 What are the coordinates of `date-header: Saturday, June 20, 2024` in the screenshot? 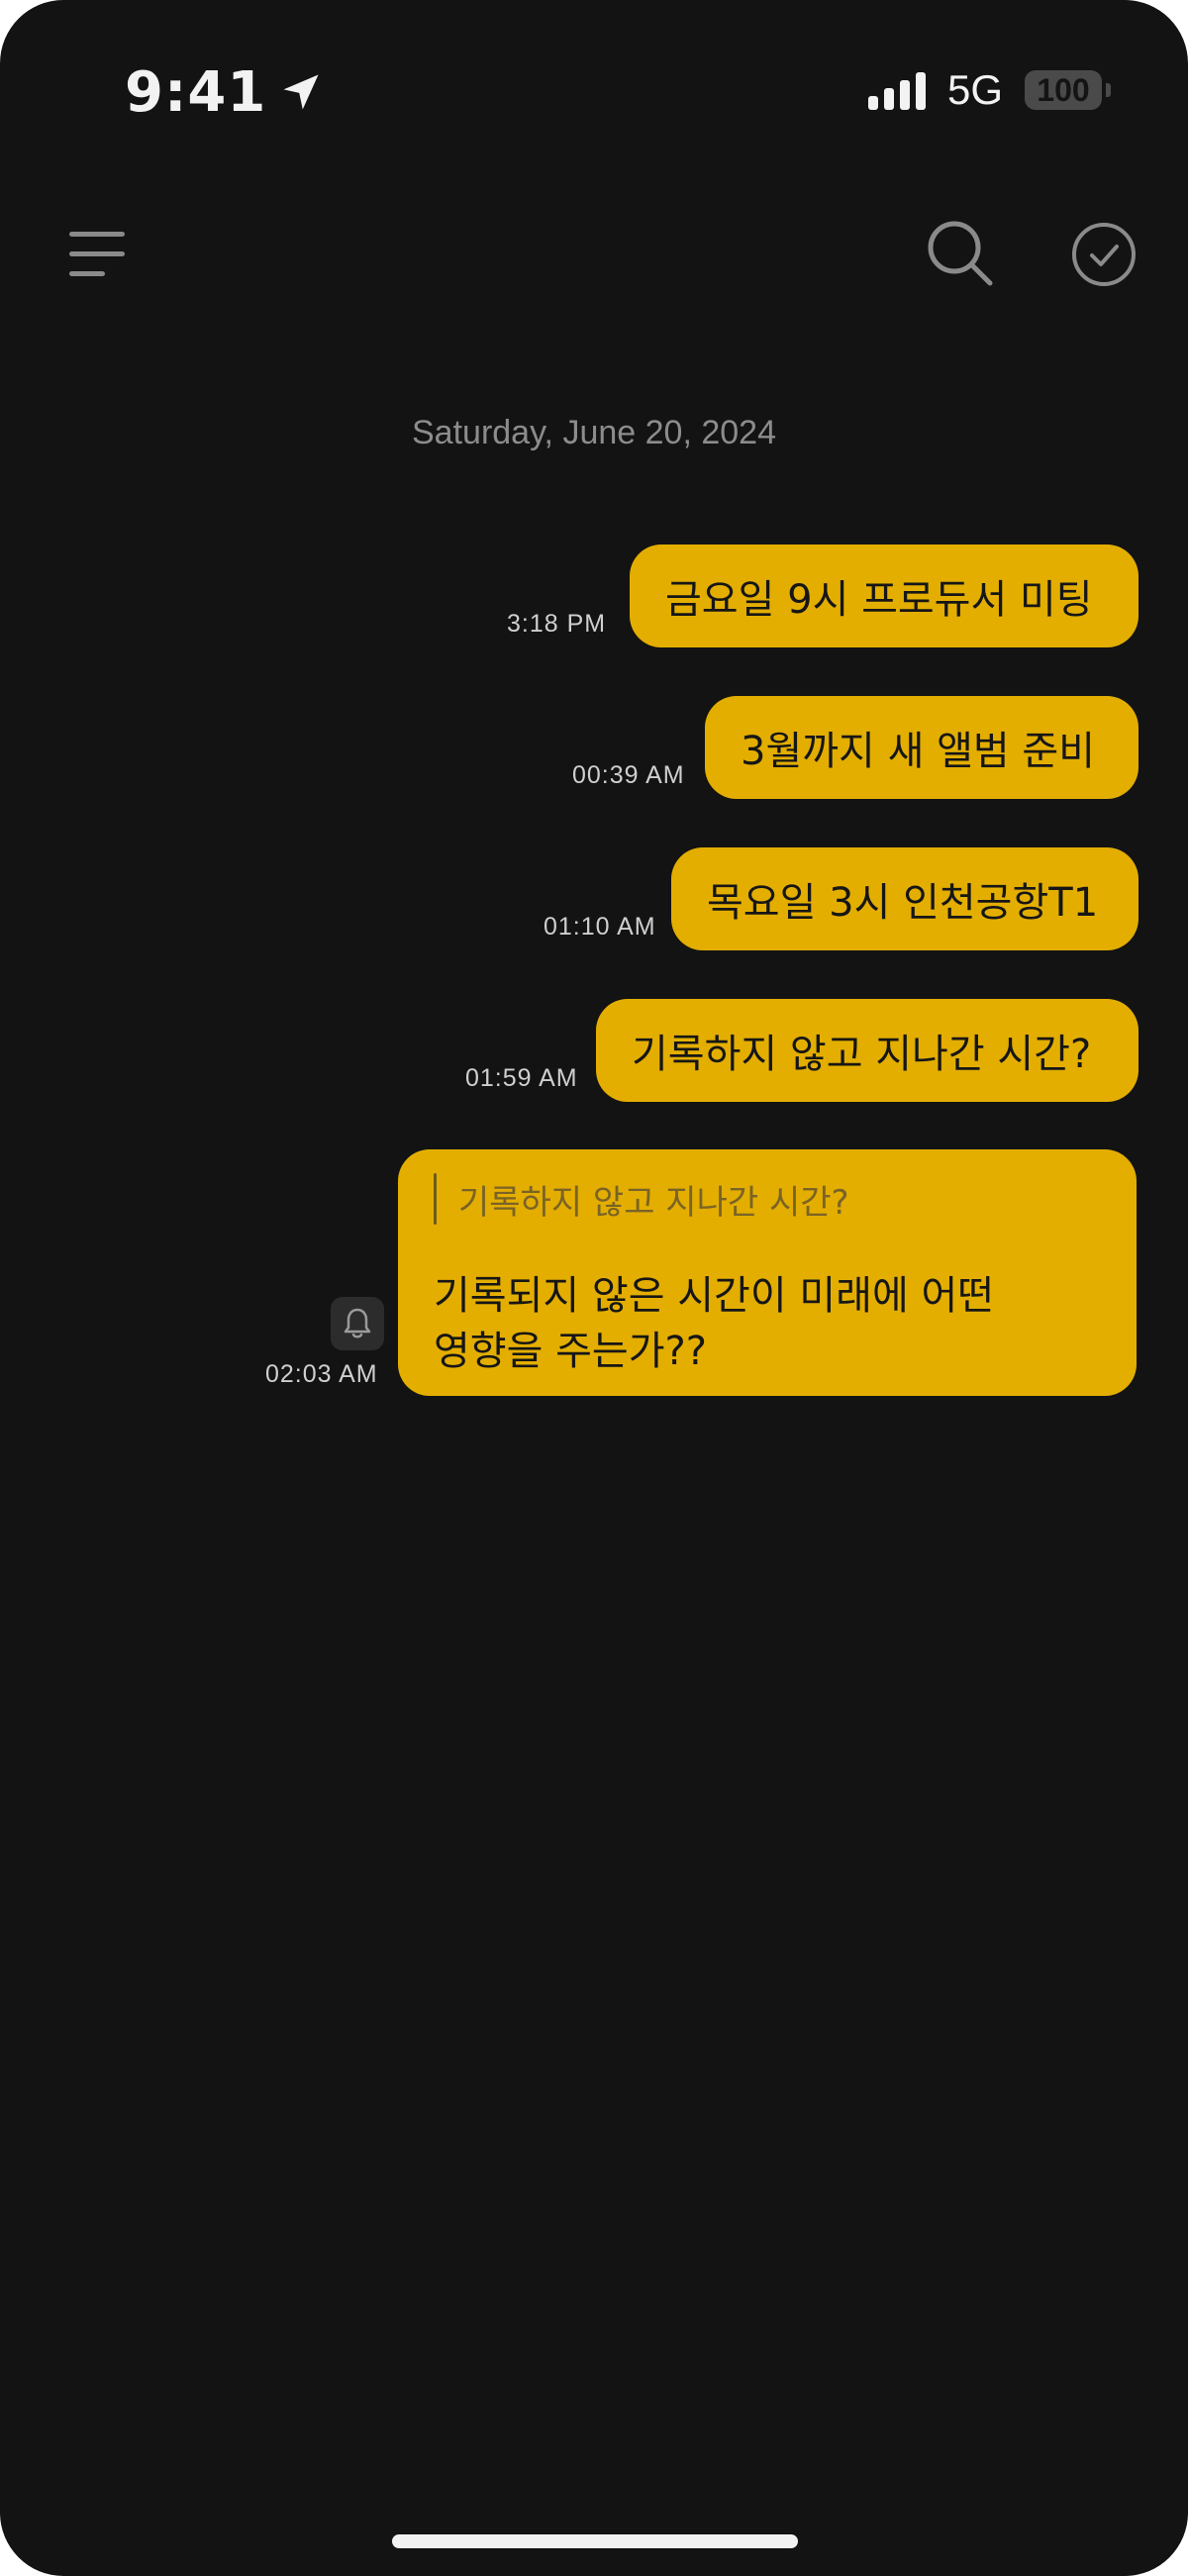 It's located at (594, 433).